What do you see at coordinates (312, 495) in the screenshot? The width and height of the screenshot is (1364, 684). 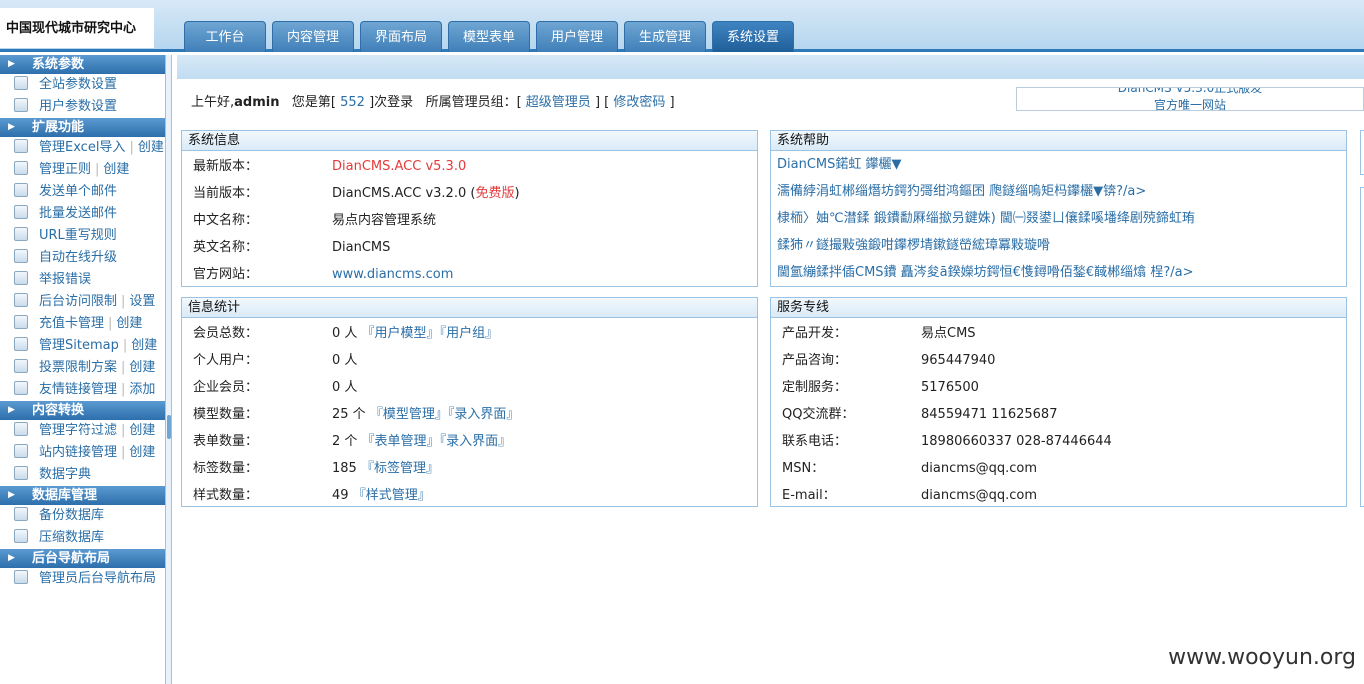 I see `stats-row-styles: 样式数量： 49 『样式管理』` at bounding box center [312, 495].